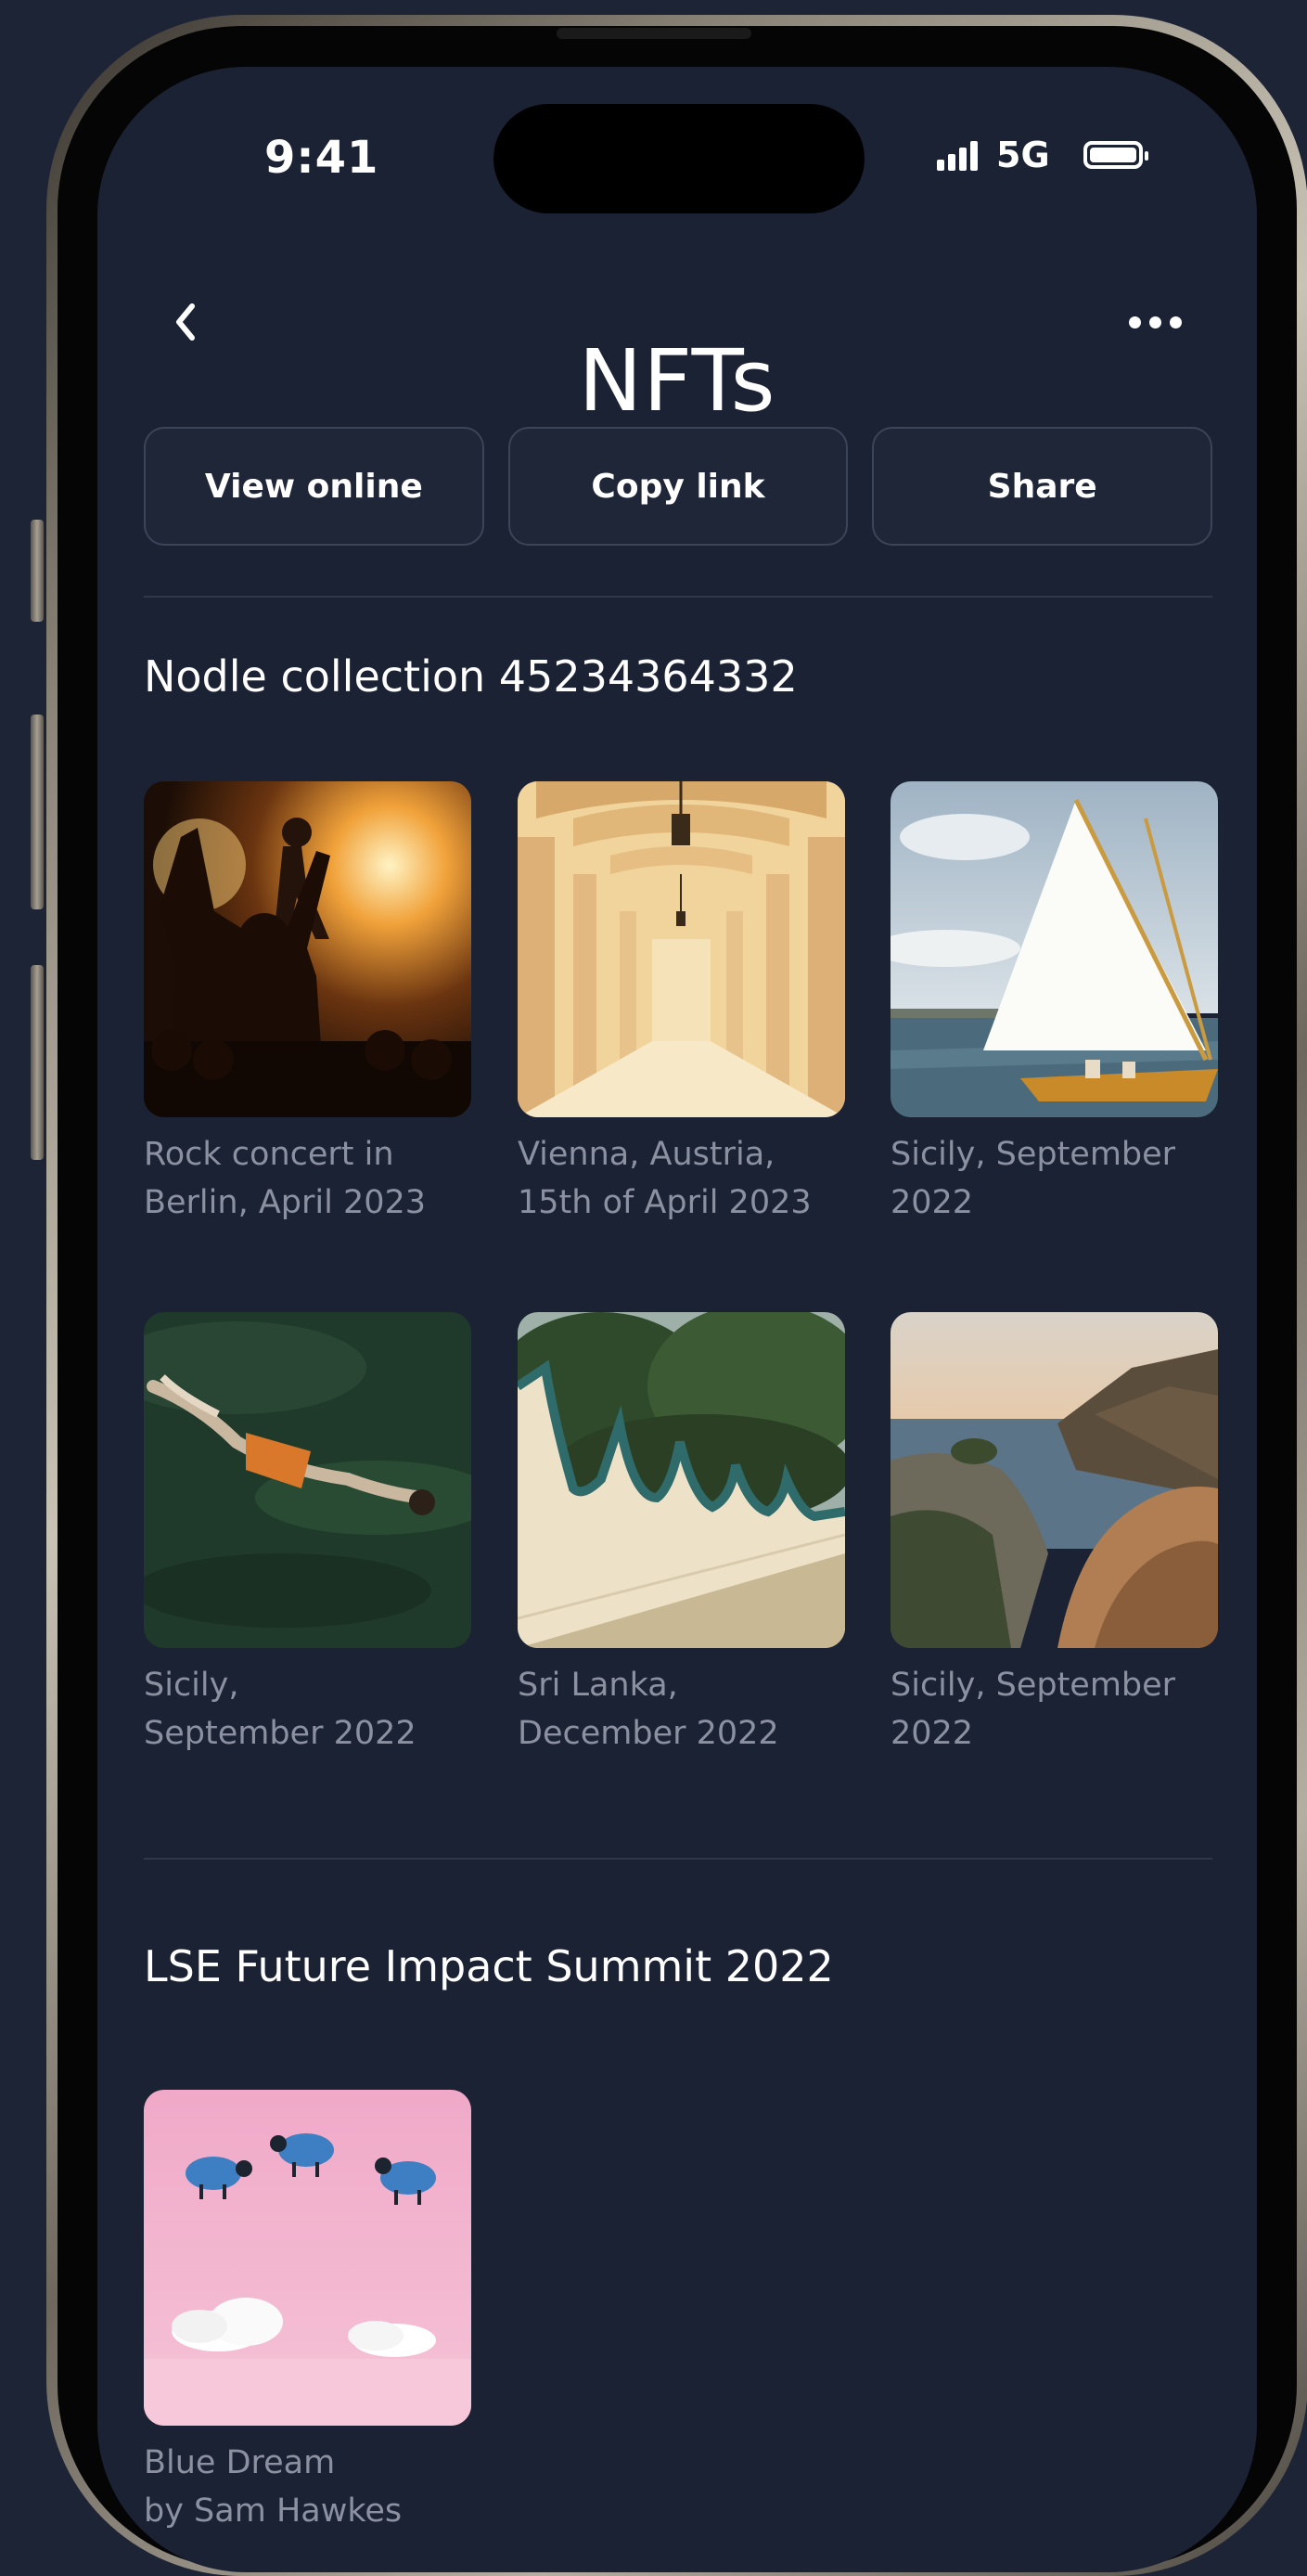 The width and height of the screenshot is (1307, 2576). Describe the element at coordinates (957, 155) in the screenshot. I see `signal-icon` at that location.